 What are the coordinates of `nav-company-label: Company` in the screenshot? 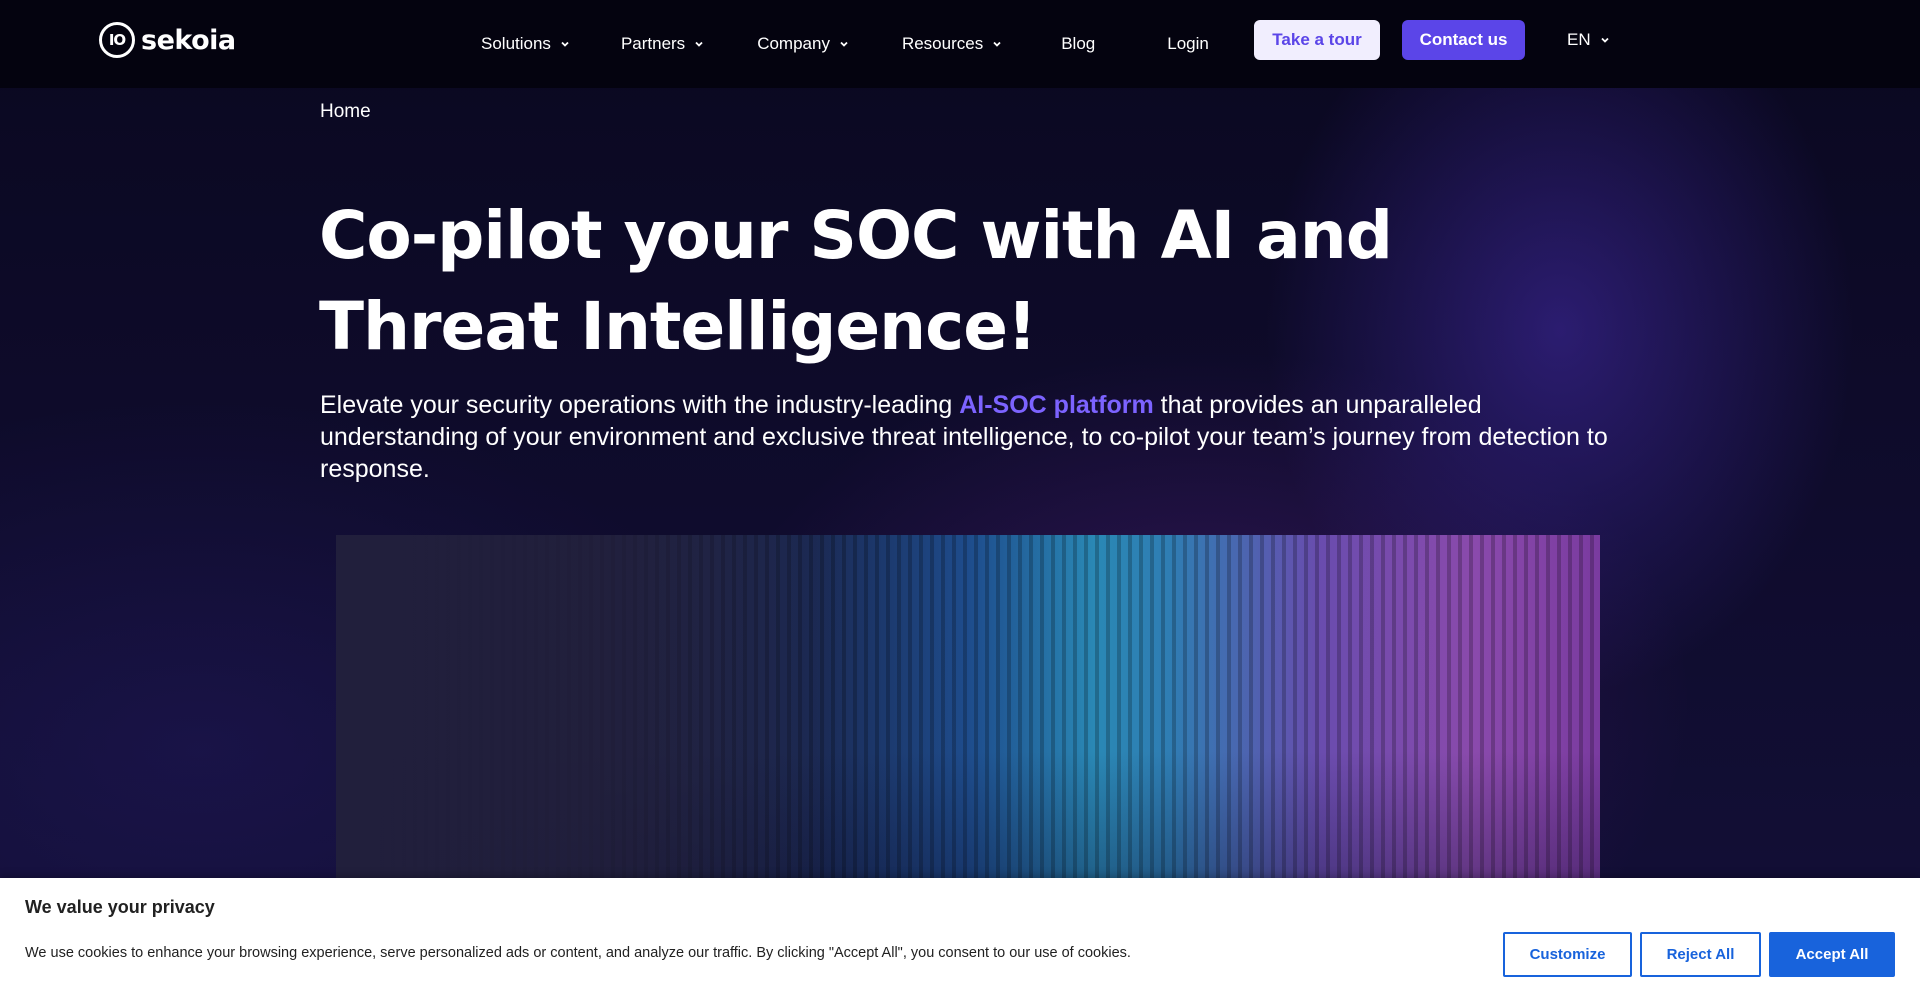 It's located at (793, 43).